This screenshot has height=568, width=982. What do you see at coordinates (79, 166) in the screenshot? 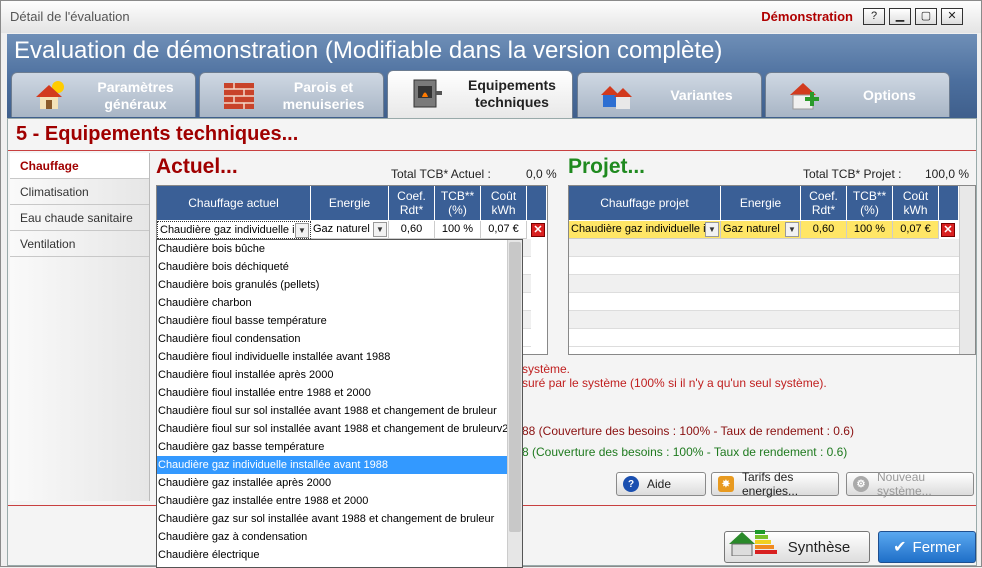
I see `sidenav-item-chauffage: Chauffage` at bounding box center [79, 166].